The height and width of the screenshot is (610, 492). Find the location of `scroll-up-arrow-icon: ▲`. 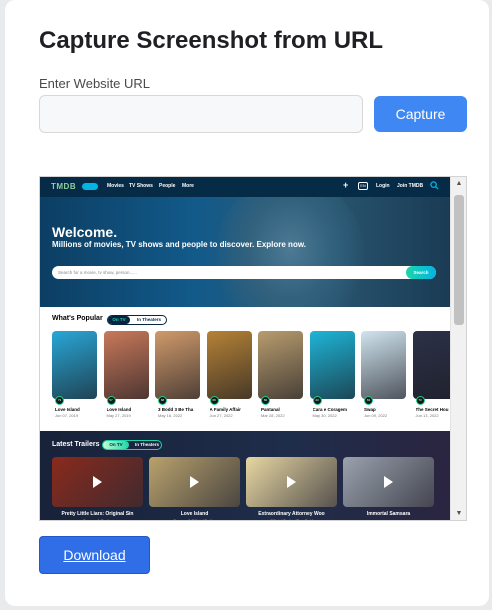

scroll-up-arrow-icon: ▲ is located at coordinates (458, 184).